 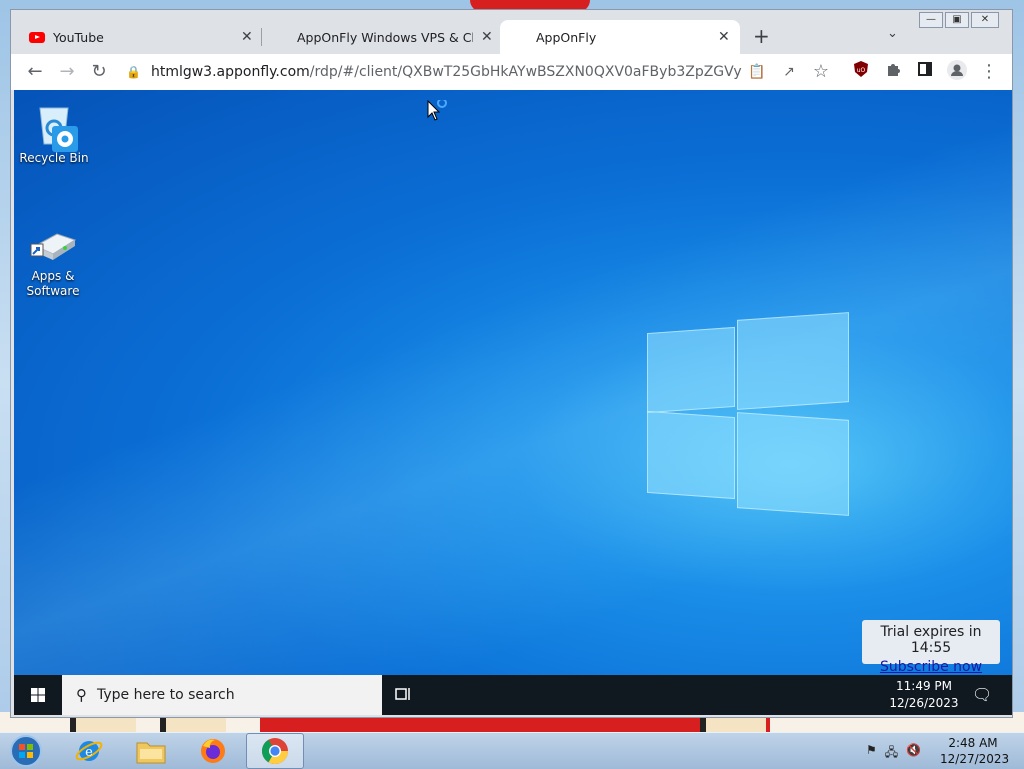 I want to click on trial-expiry-text: Trial expires in 14:55, so click(x=931, y=640).